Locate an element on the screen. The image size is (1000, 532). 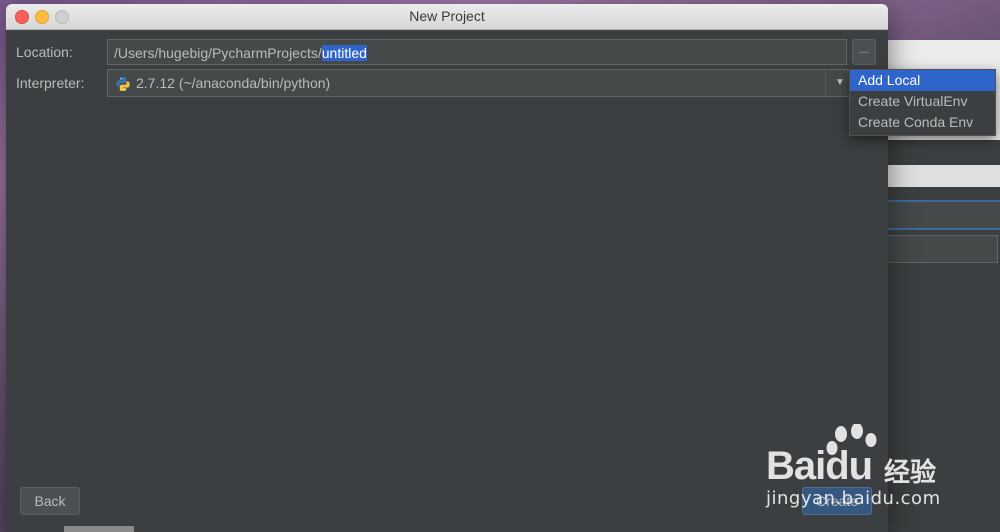
location-input: /Users/hugebig/PycharmProjects/untitled is located at coordinates (477, 52).